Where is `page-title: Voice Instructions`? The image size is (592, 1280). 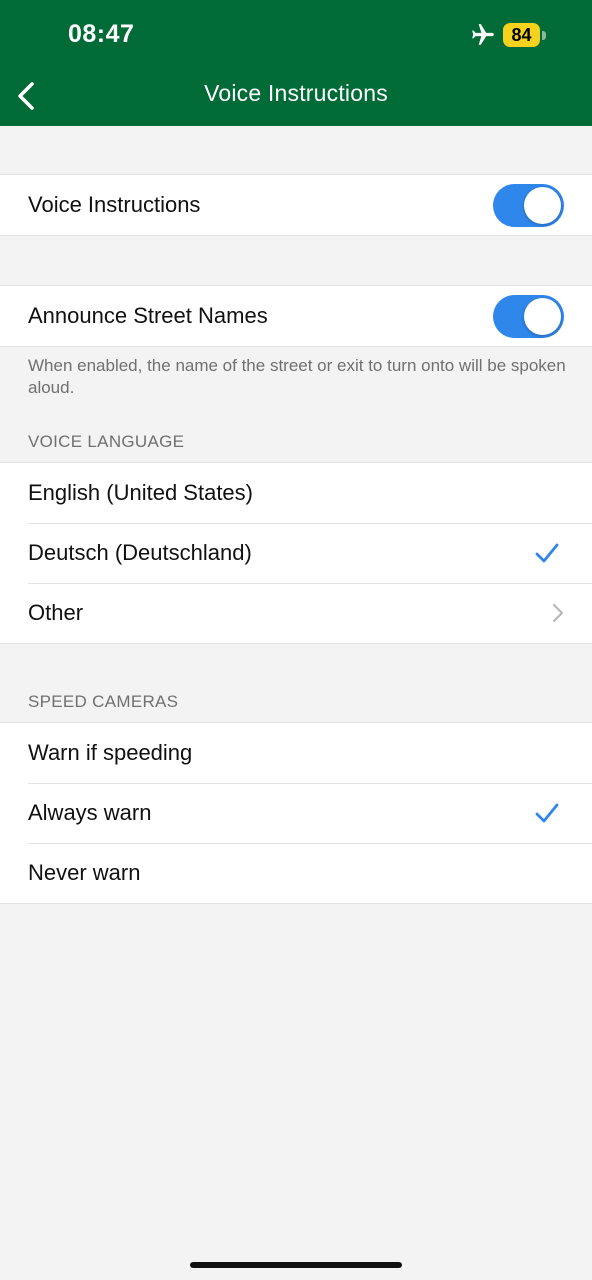
page-title: Voice Instructions is located at coordinates (296, 93).